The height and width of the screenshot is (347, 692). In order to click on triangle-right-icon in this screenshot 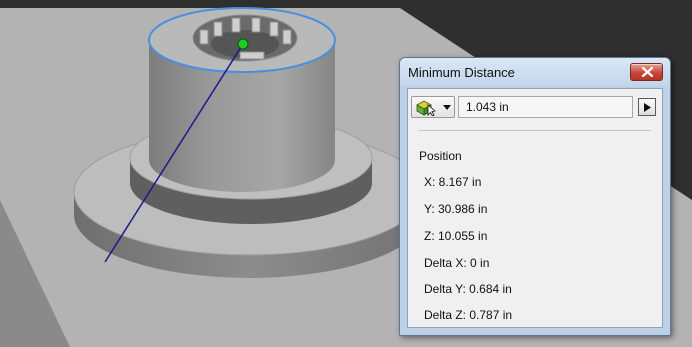, I will do `click(647, 107)`.